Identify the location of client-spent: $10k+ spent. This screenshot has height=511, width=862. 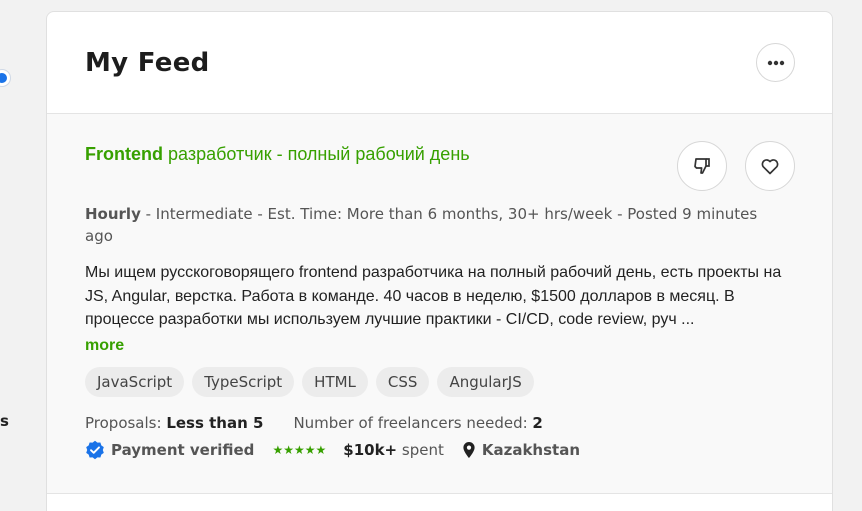
(393, 450).